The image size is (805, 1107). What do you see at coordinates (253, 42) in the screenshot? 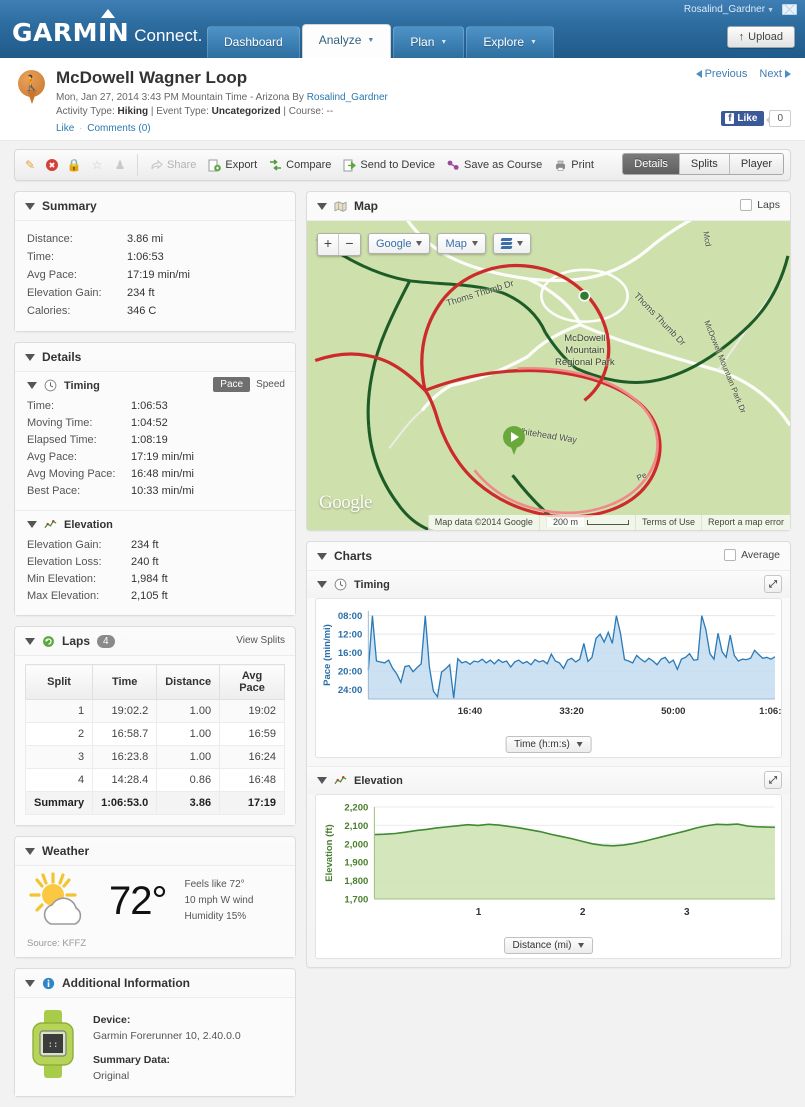
I see `nav-item-dashboard: Dashboard` at bounding box center [253, 42].